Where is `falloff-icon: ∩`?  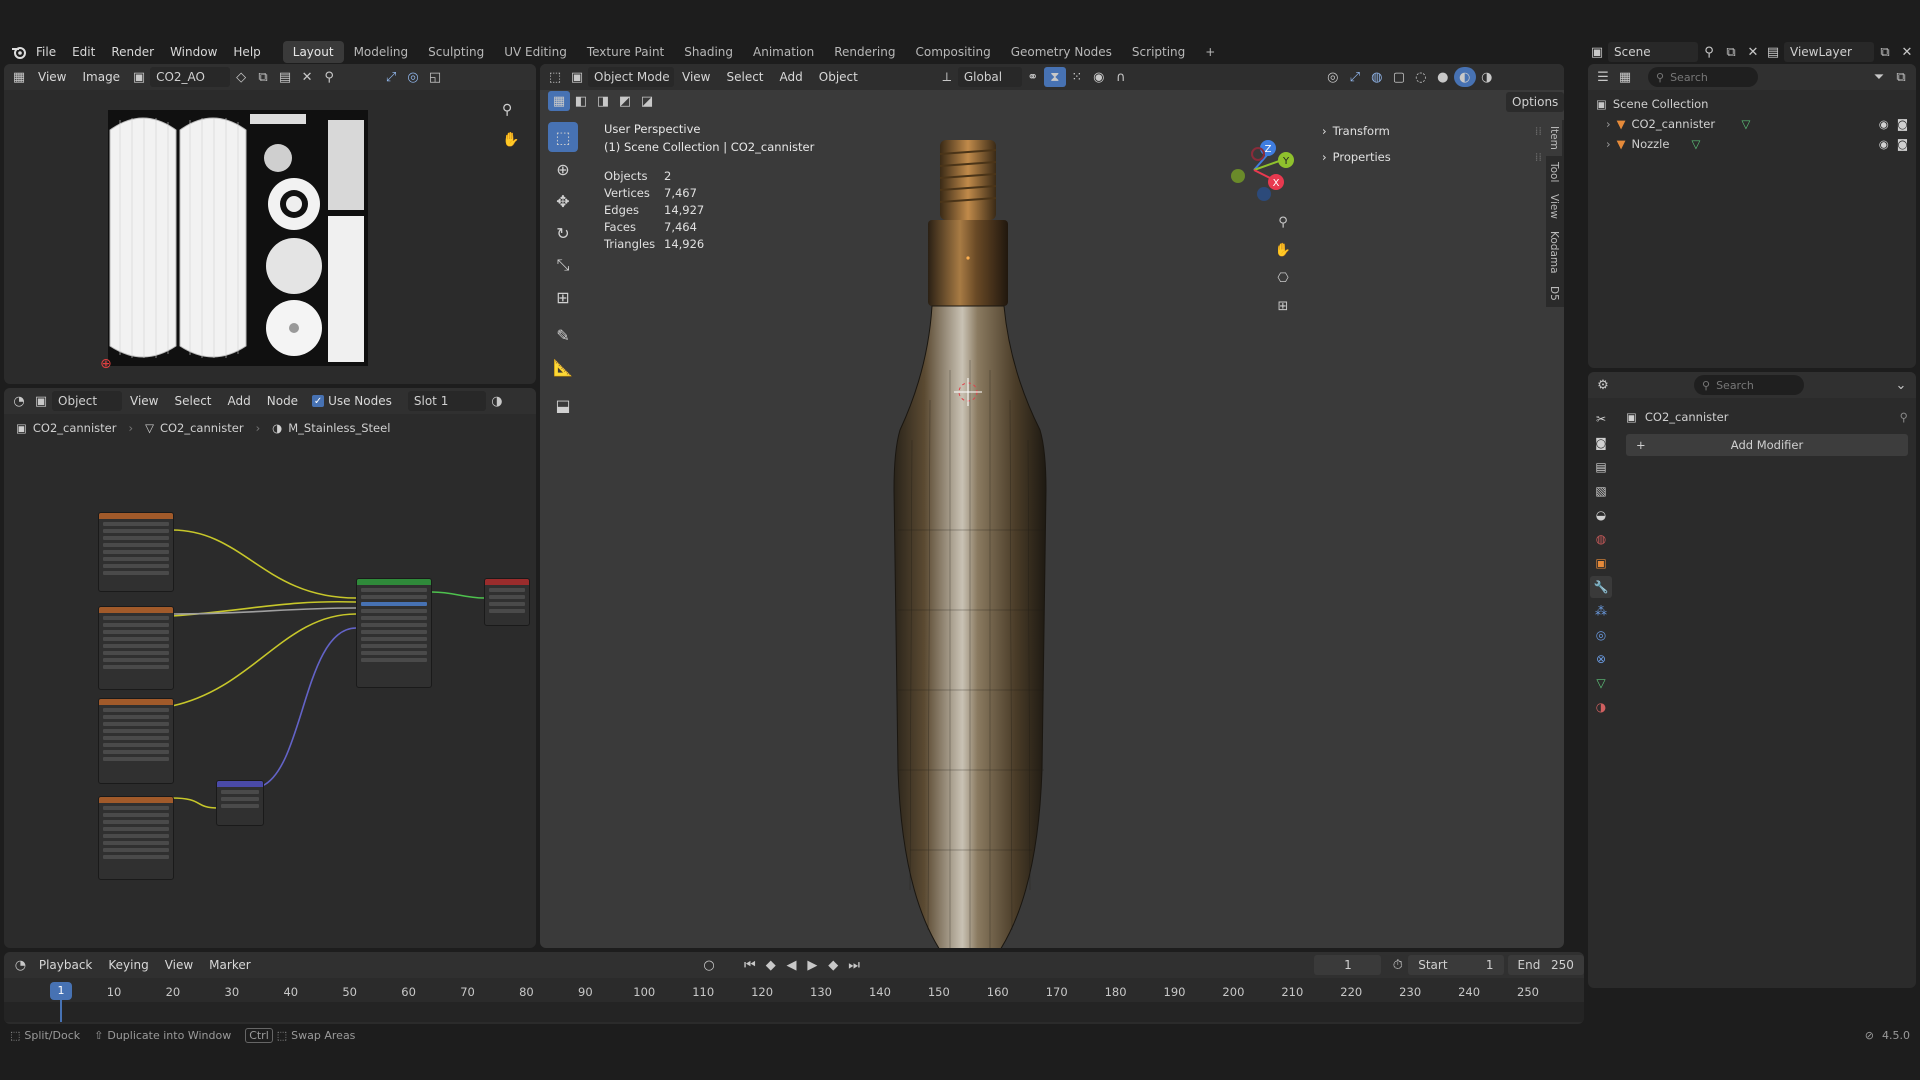 falloff-icon: ∩ is located at coordinates (1121, 77).